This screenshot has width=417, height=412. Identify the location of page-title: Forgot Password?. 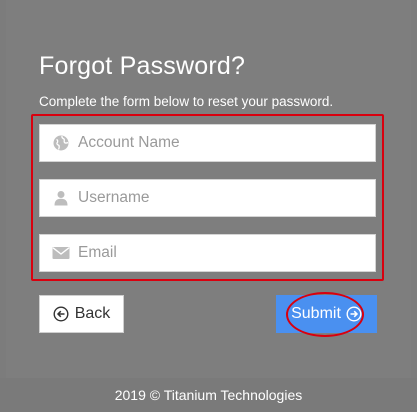
(142, 66).